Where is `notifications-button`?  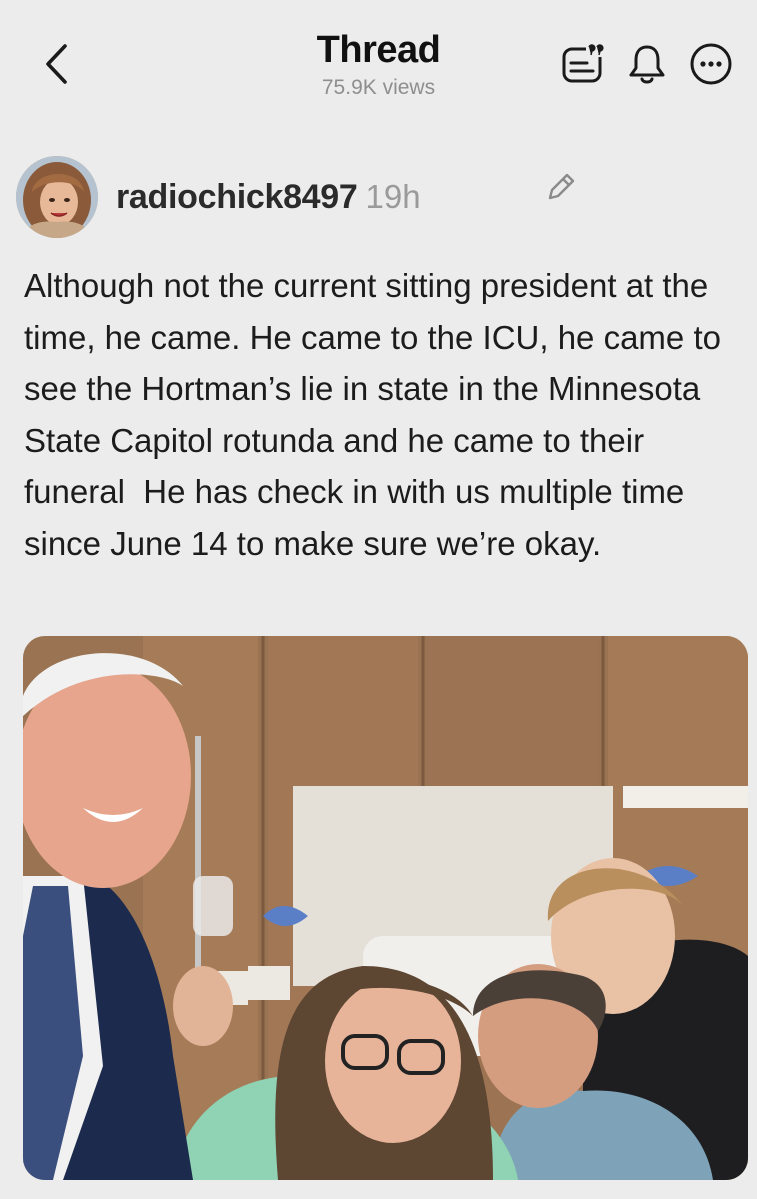 notifications-button is located at coordinates (647, 64).